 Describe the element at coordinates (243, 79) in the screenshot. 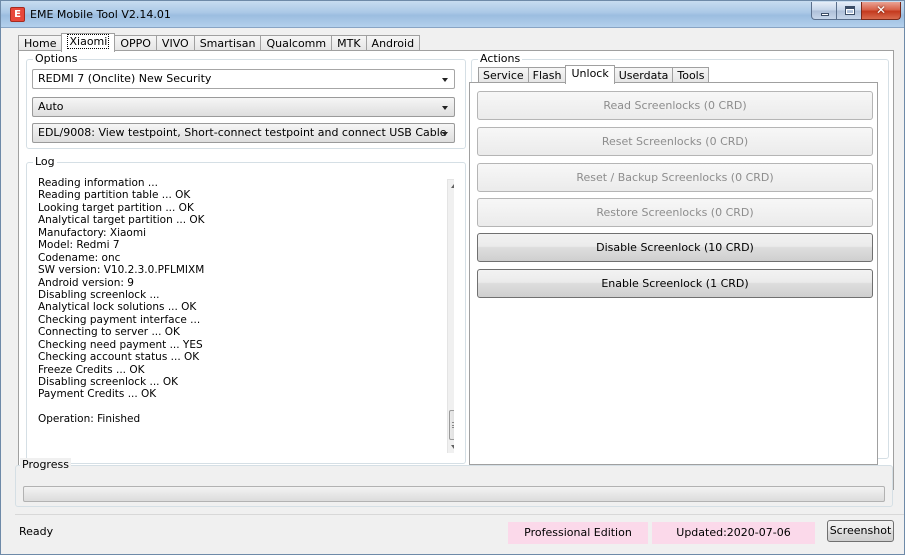

I see `model-select: REDMI 7 (Onclite) New Security` at that location.